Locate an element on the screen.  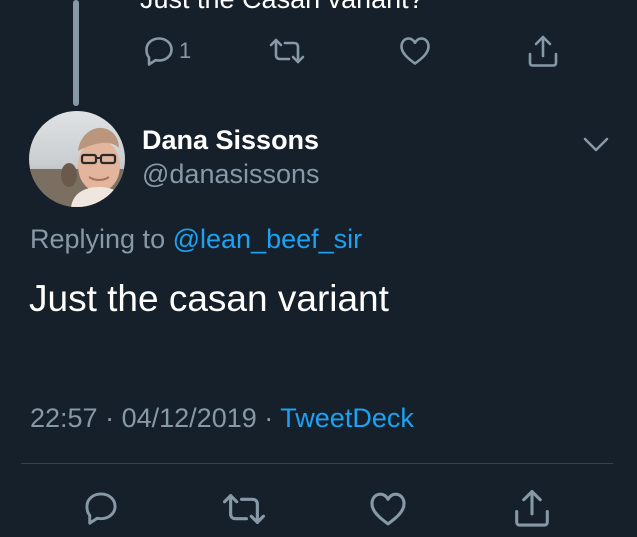
retweet-button is located at coordinates (244, 509).